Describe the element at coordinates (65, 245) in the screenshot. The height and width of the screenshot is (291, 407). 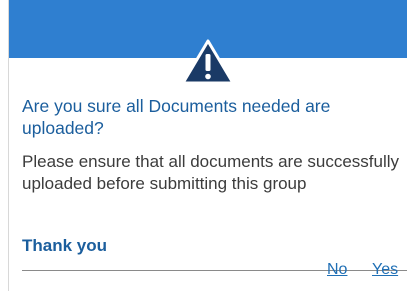
I see `dialog-thanks: Thank you` at that location.